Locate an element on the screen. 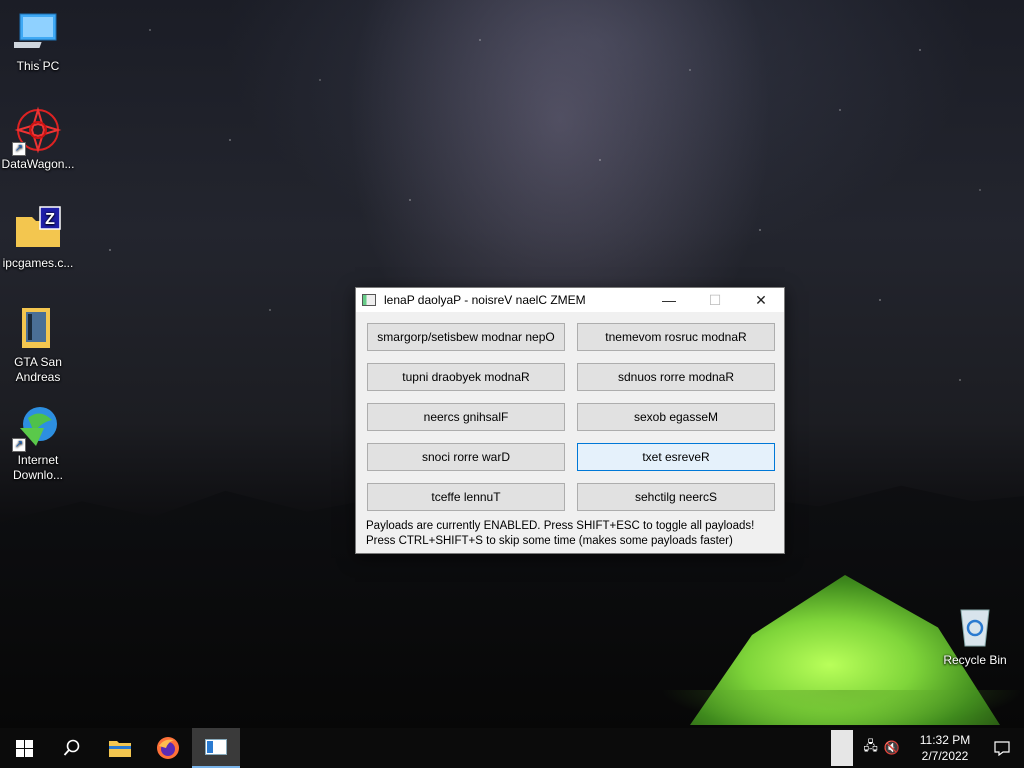 This screenshot has height=768, width=1024. clock-time: 11:32 PM is located at coordinates (945, 740).